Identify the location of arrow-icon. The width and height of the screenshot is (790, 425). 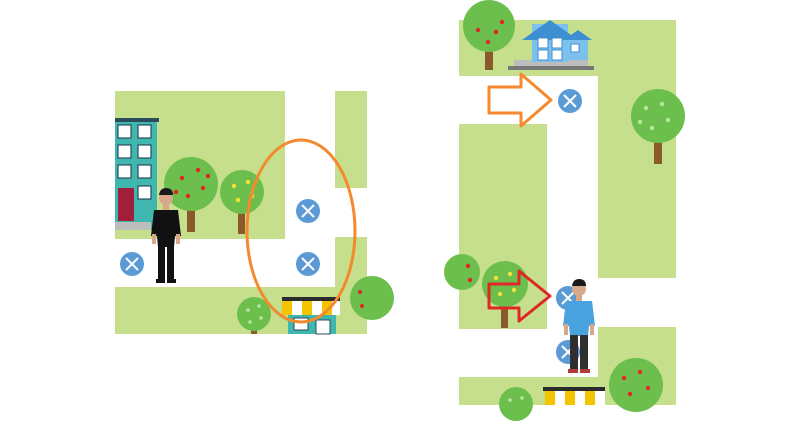
(520, 100).